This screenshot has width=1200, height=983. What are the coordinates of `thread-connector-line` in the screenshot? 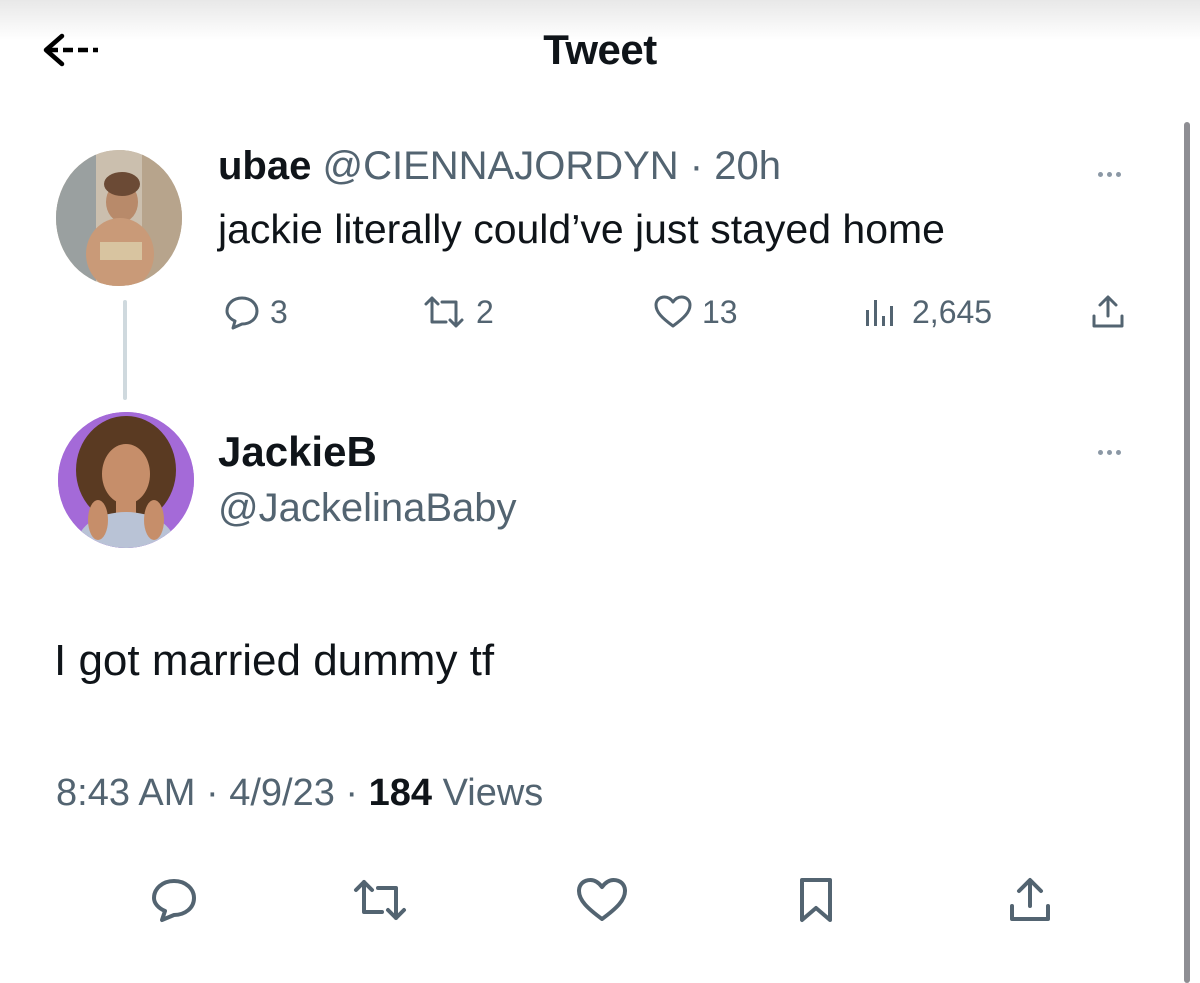 It's located at (125, 350).